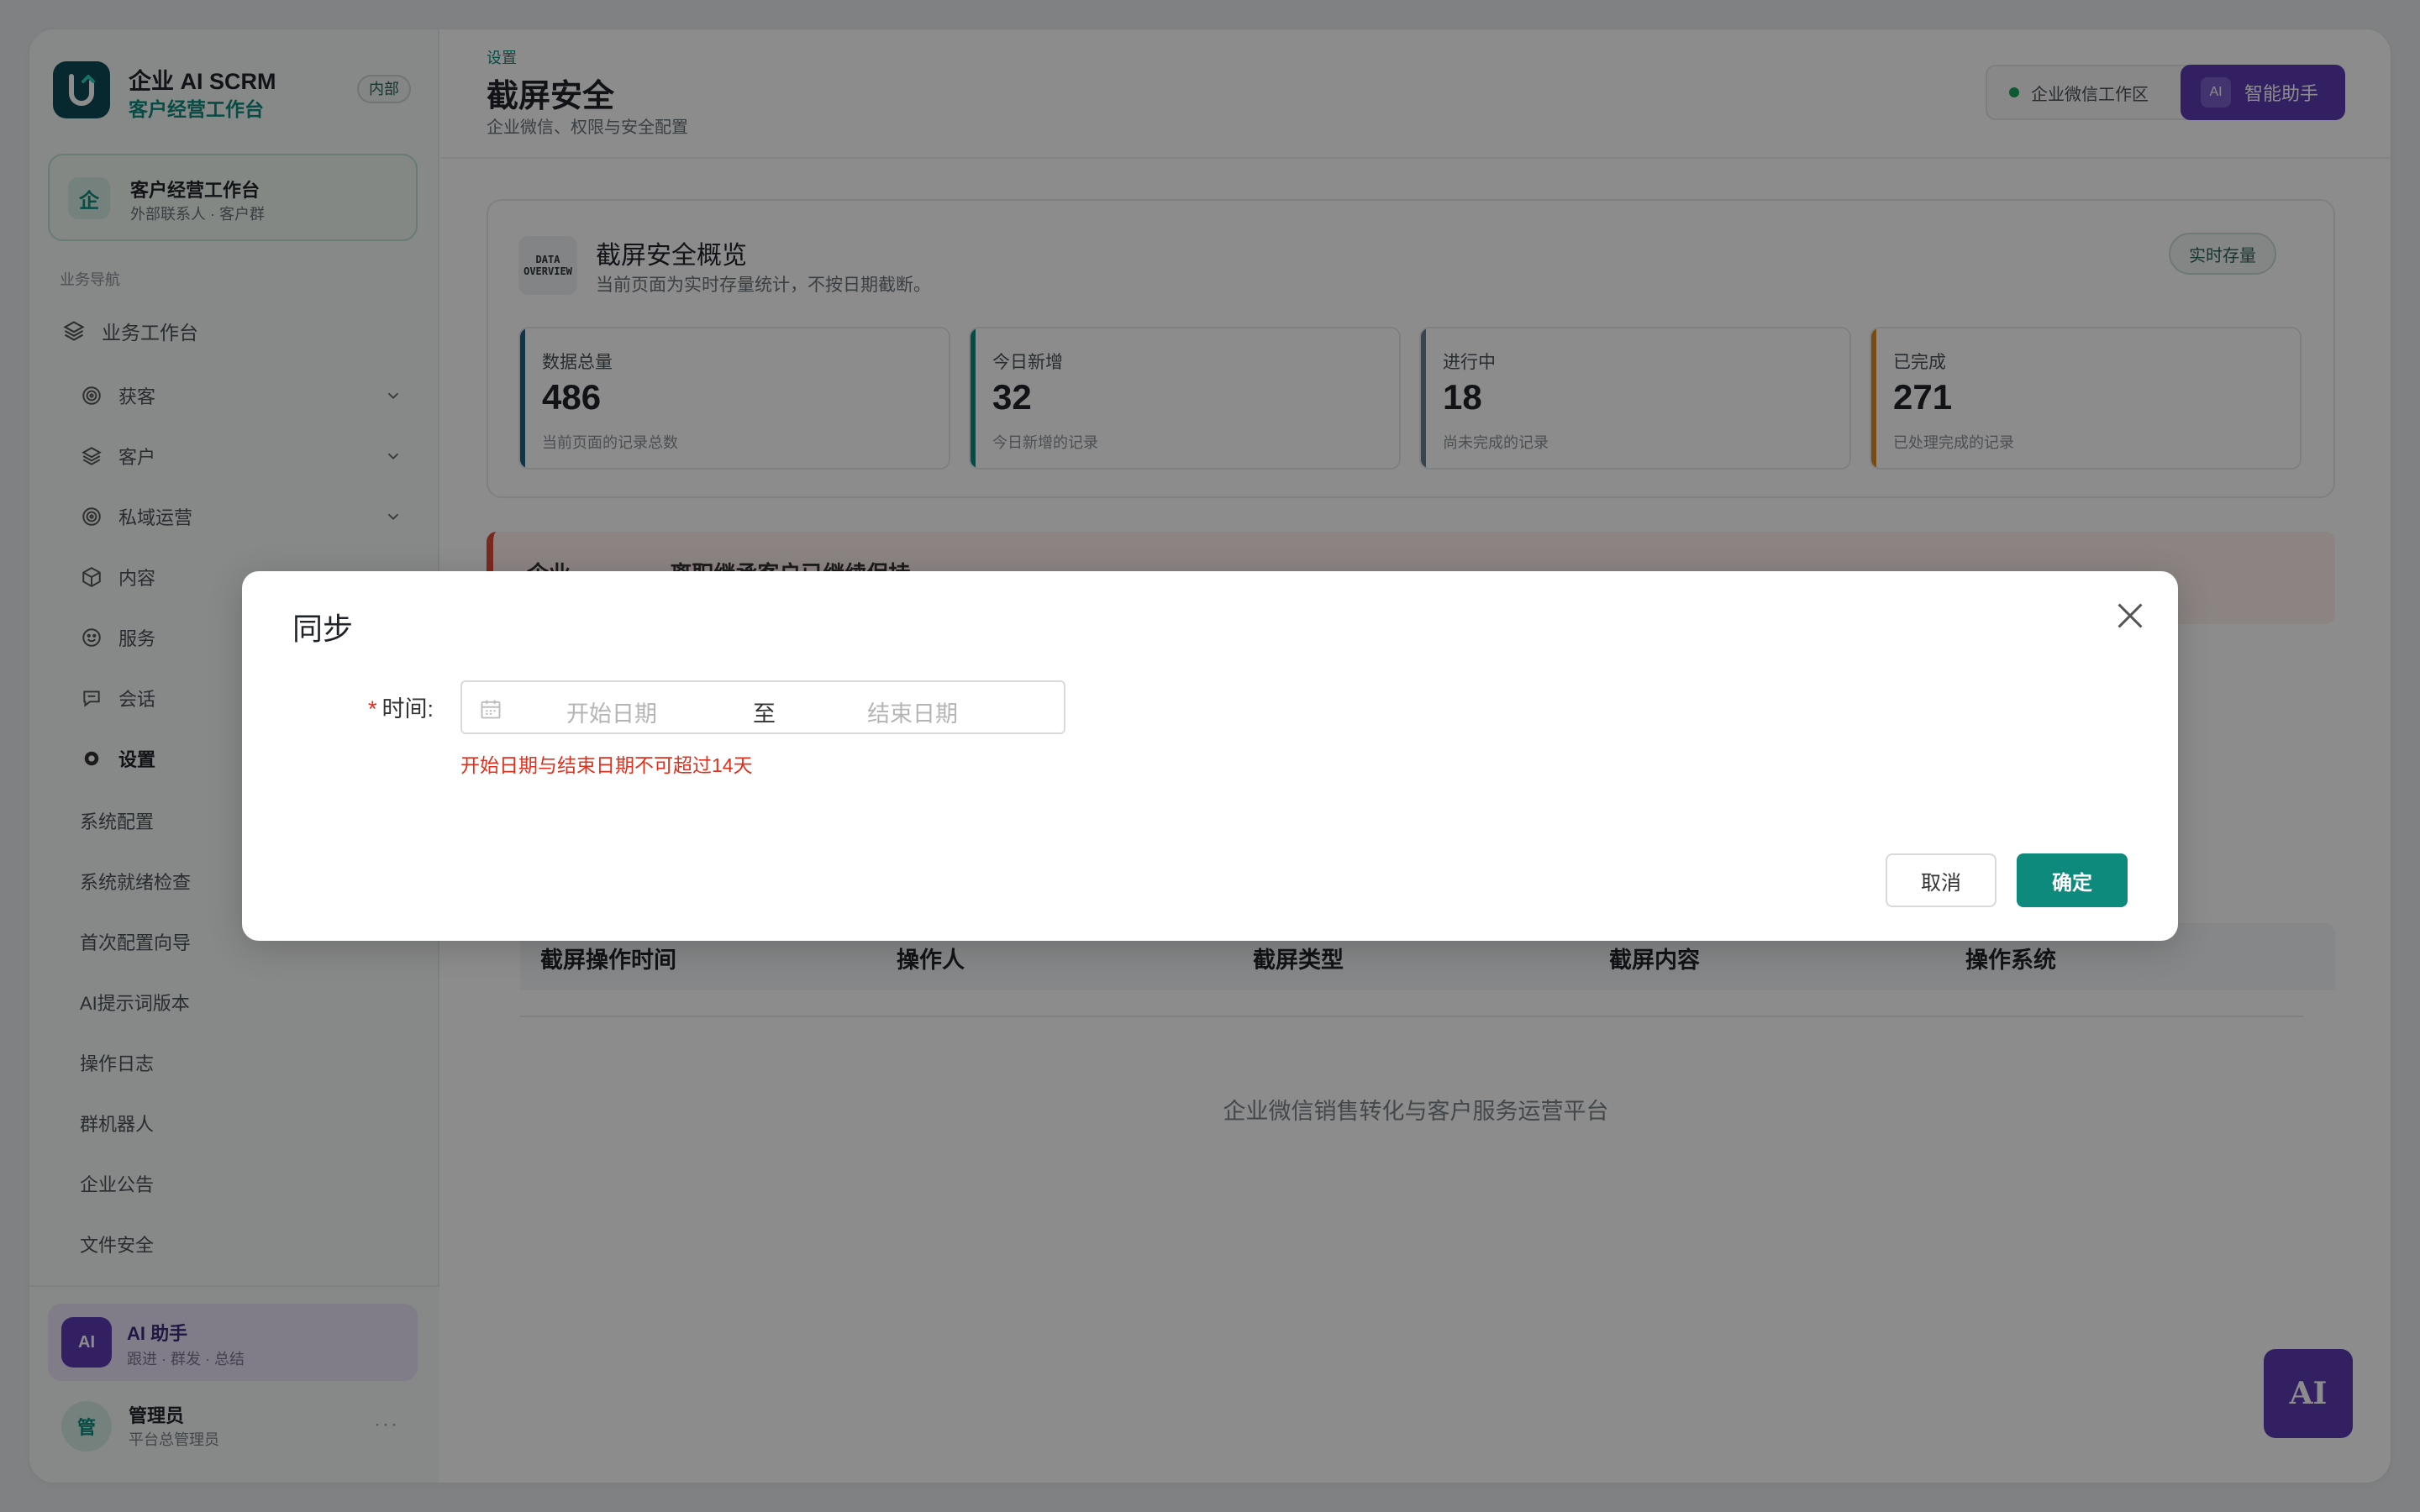 This screenshot has width=2420, height=1512. I want to click on time-field-label: * 时间:, so click(401, 706).